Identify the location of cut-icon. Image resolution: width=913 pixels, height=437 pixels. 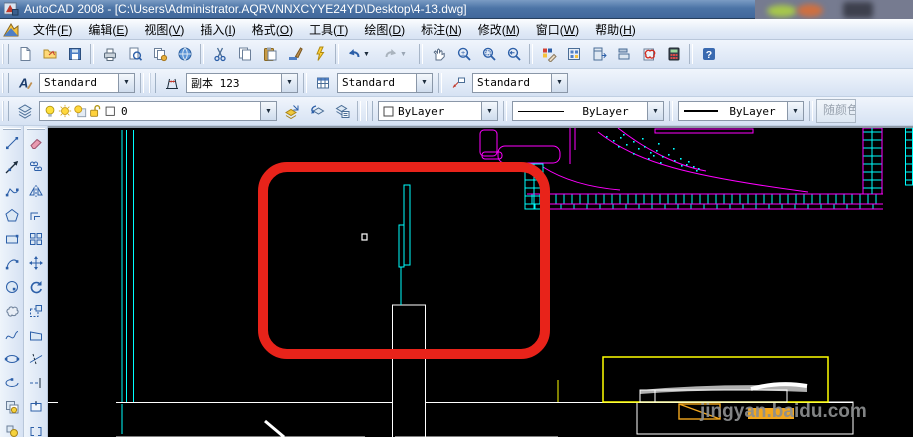
(219, 54).